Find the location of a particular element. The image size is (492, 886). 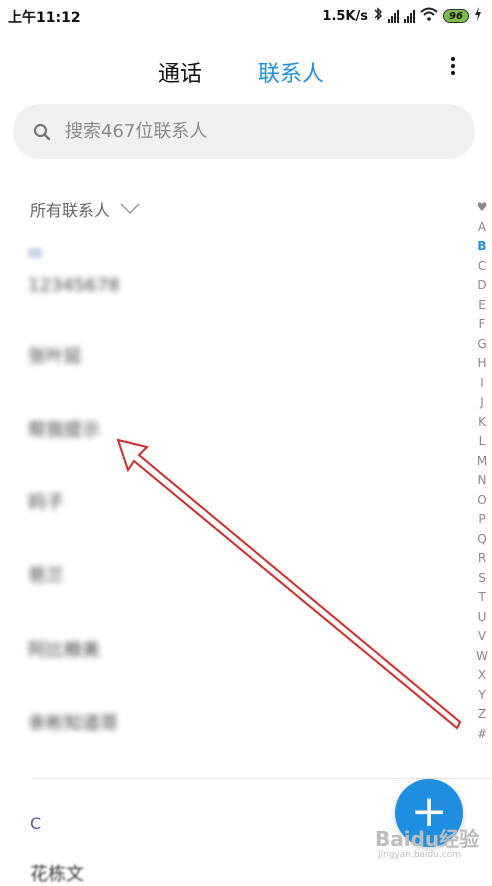

alpha-index-letter: ♥ is located at coordinates (482, 208).